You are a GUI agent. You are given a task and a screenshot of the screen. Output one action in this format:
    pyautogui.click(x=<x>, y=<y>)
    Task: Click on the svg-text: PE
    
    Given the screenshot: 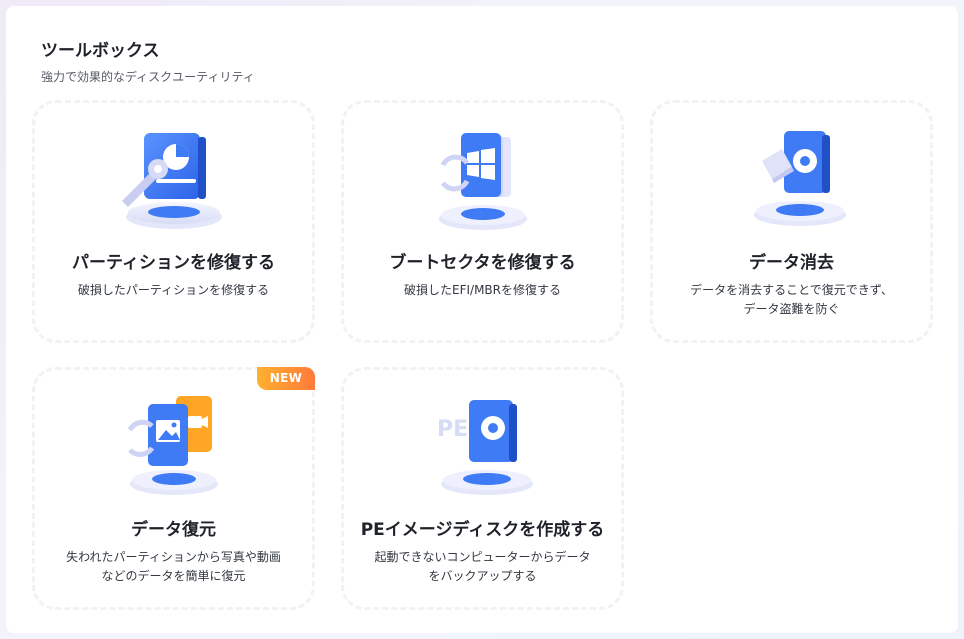 What is the action you would take?
    pyautogui.click(x=452, y=429)
    